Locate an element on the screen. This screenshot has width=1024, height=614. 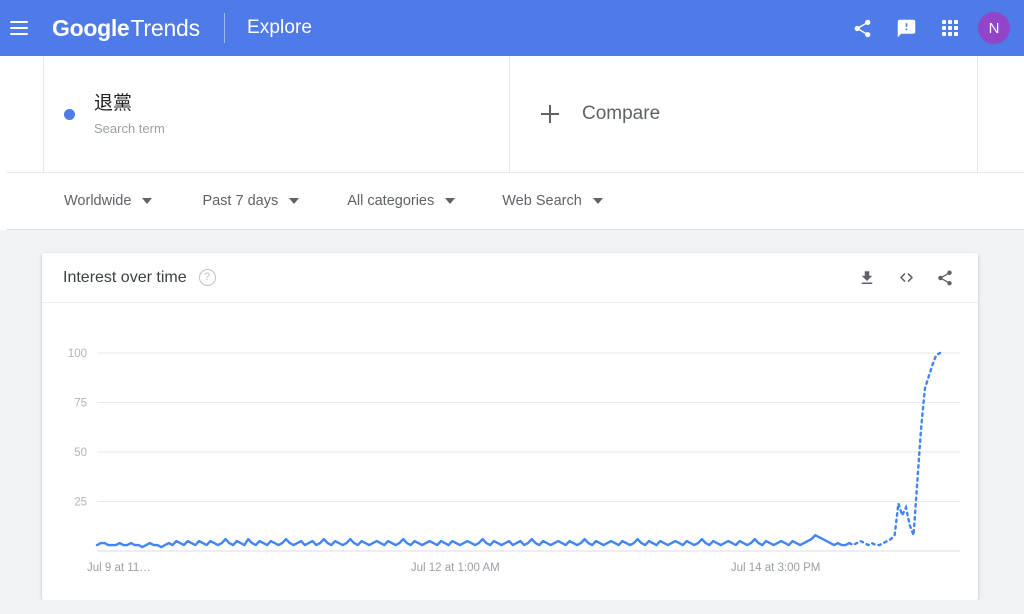
appbar-divider is located at coordinates (224, 28).